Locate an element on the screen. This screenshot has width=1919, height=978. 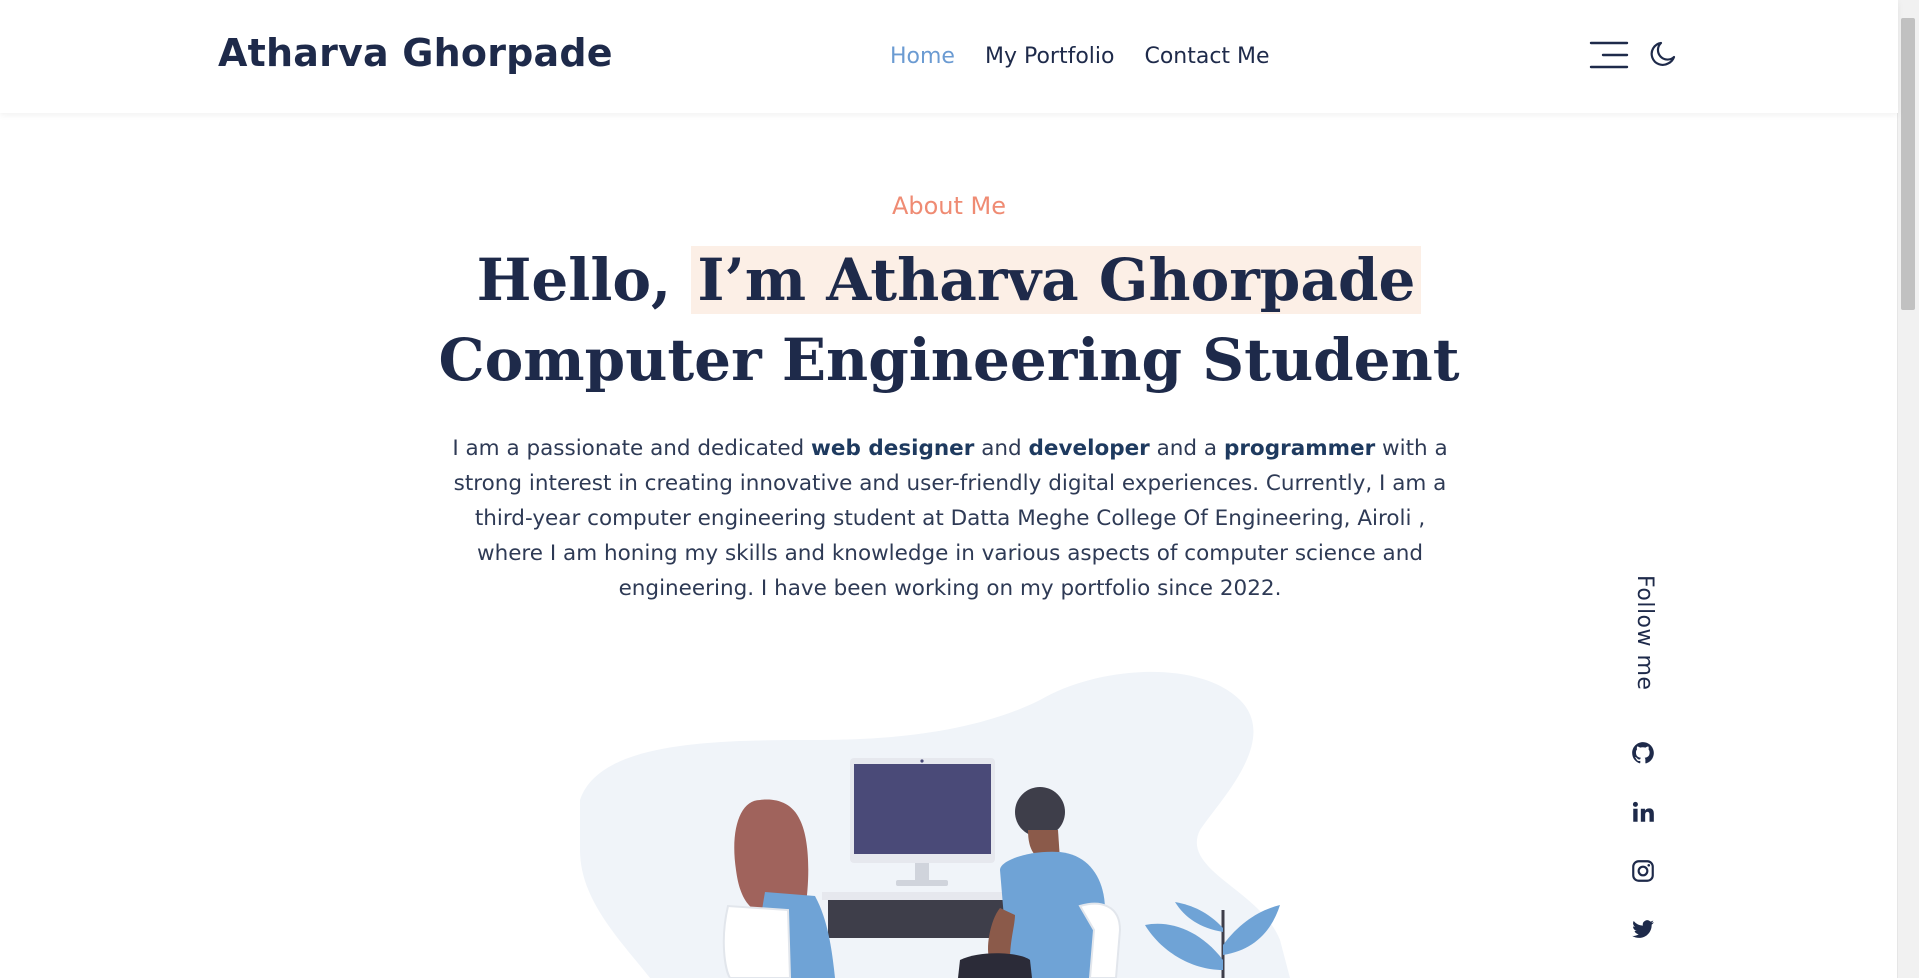
scrollbar-thumb is located at coordinates (1908, 164).